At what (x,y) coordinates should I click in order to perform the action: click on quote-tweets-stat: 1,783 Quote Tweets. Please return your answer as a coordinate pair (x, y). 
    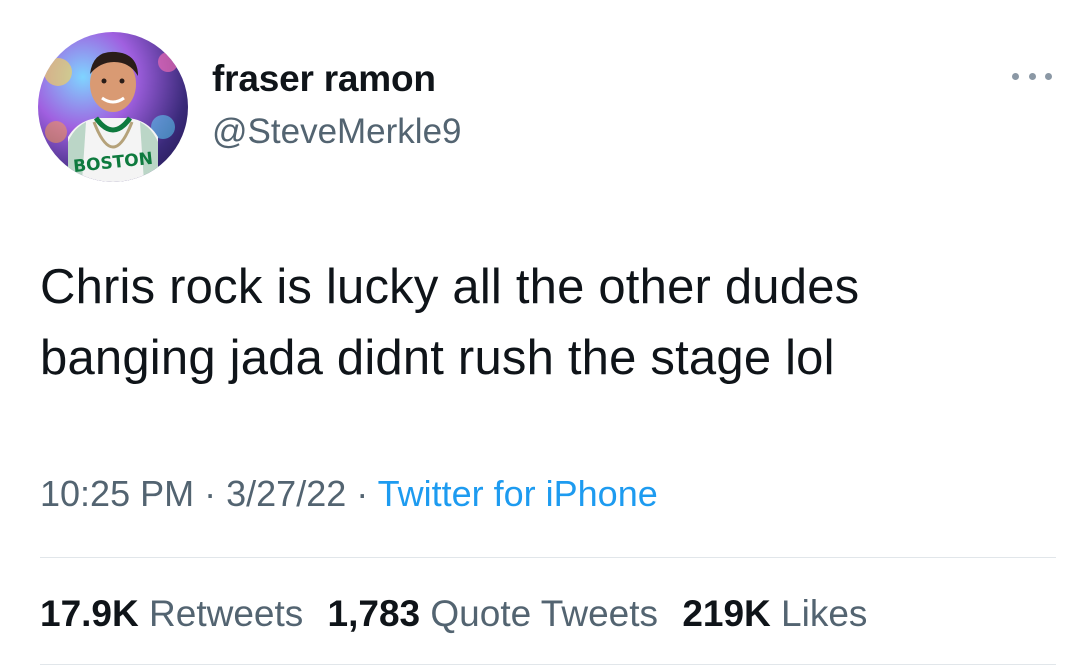
    Looking at the image, I should click on (498, 613).